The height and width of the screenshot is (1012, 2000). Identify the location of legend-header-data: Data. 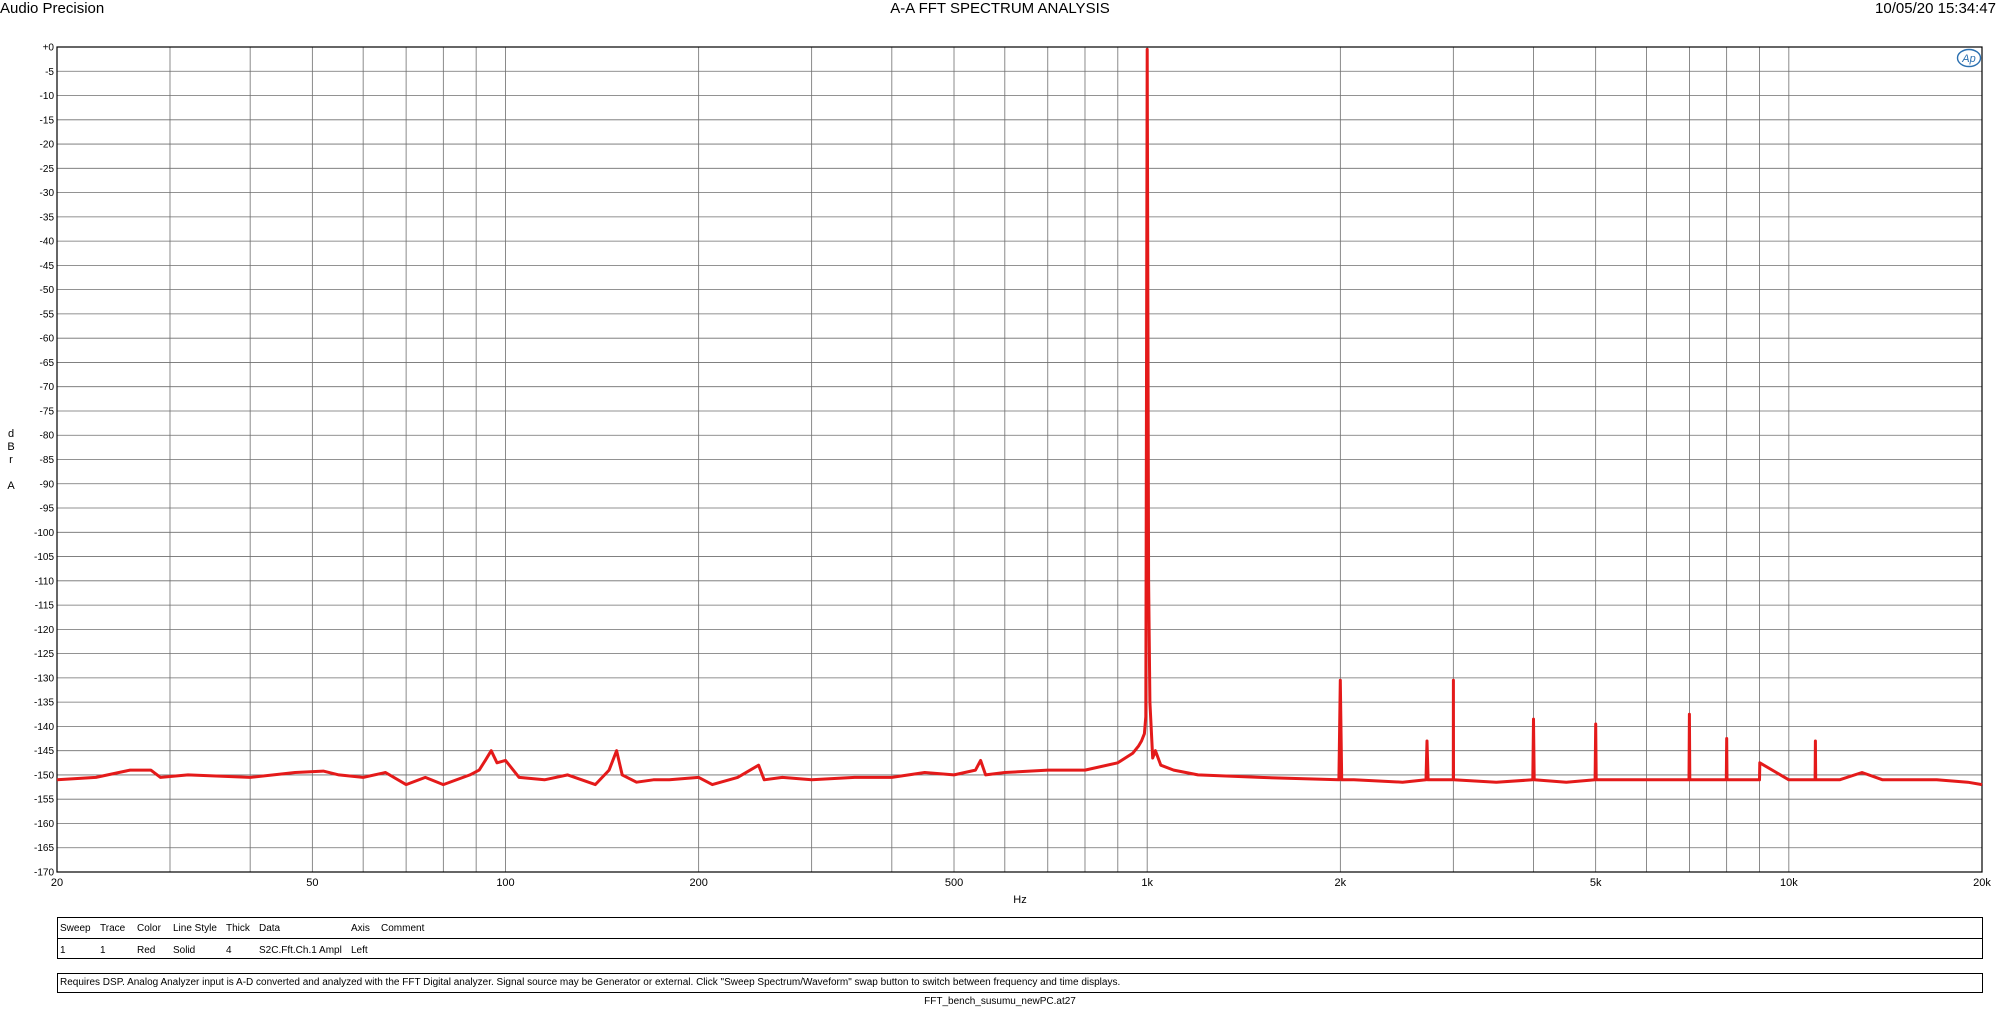
(270, 928).